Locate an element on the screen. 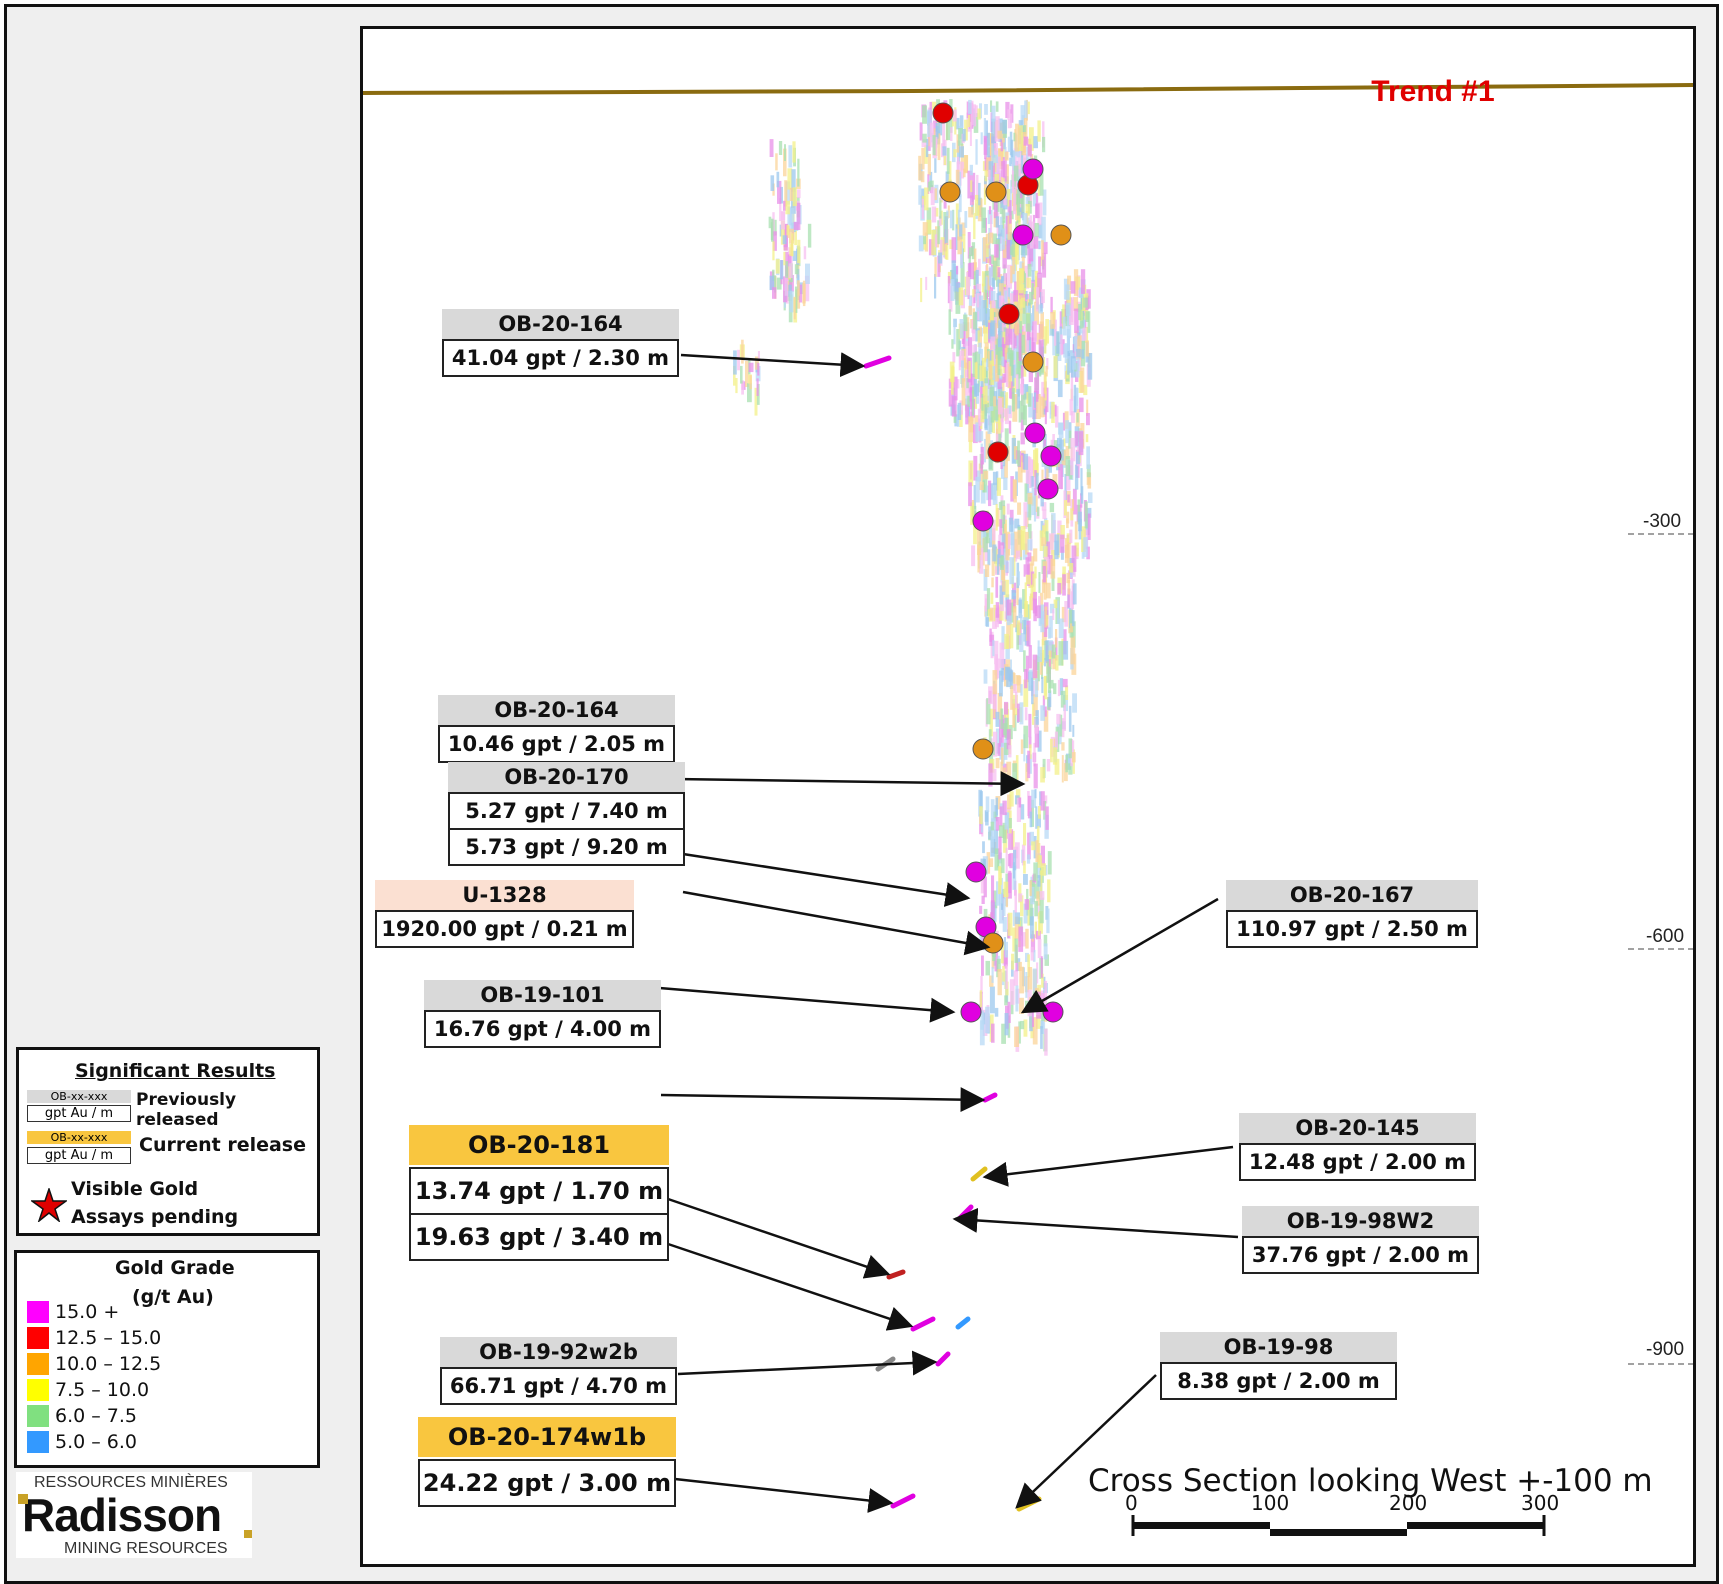 The height and width of the screenshot is (1584, 1723). logo-bottom-text: MINING RESOURCES is located at coordinates (146, 1548).